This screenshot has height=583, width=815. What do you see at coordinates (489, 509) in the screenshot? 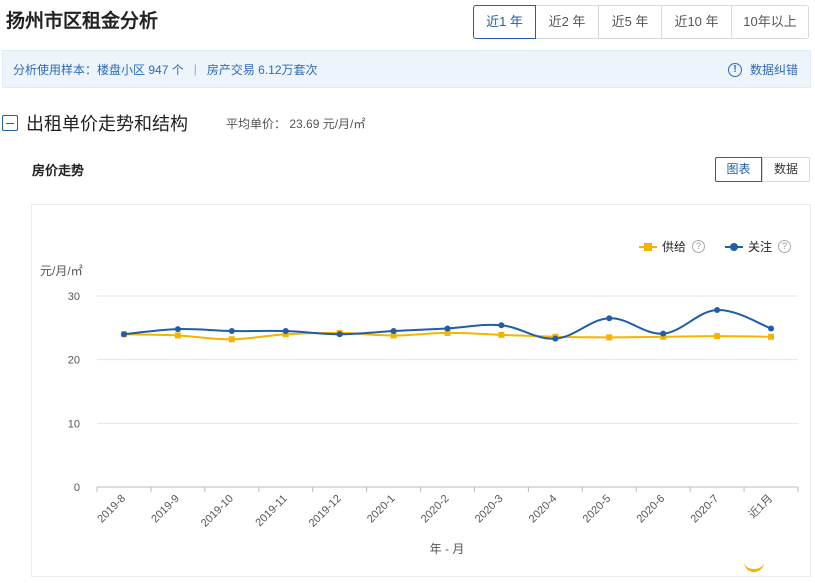
I see `x-tick-label: 2020-3` at bounding box center [489, 509].